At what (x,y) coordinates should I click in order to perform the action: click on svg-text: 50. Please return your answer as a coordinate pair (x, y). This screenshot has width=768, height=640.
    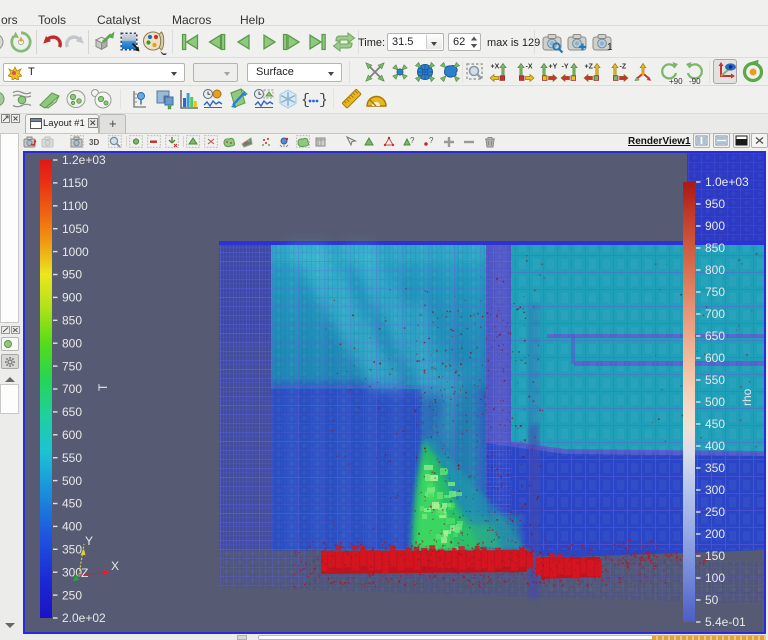
    Looking at the image, I should click on (712, 600).